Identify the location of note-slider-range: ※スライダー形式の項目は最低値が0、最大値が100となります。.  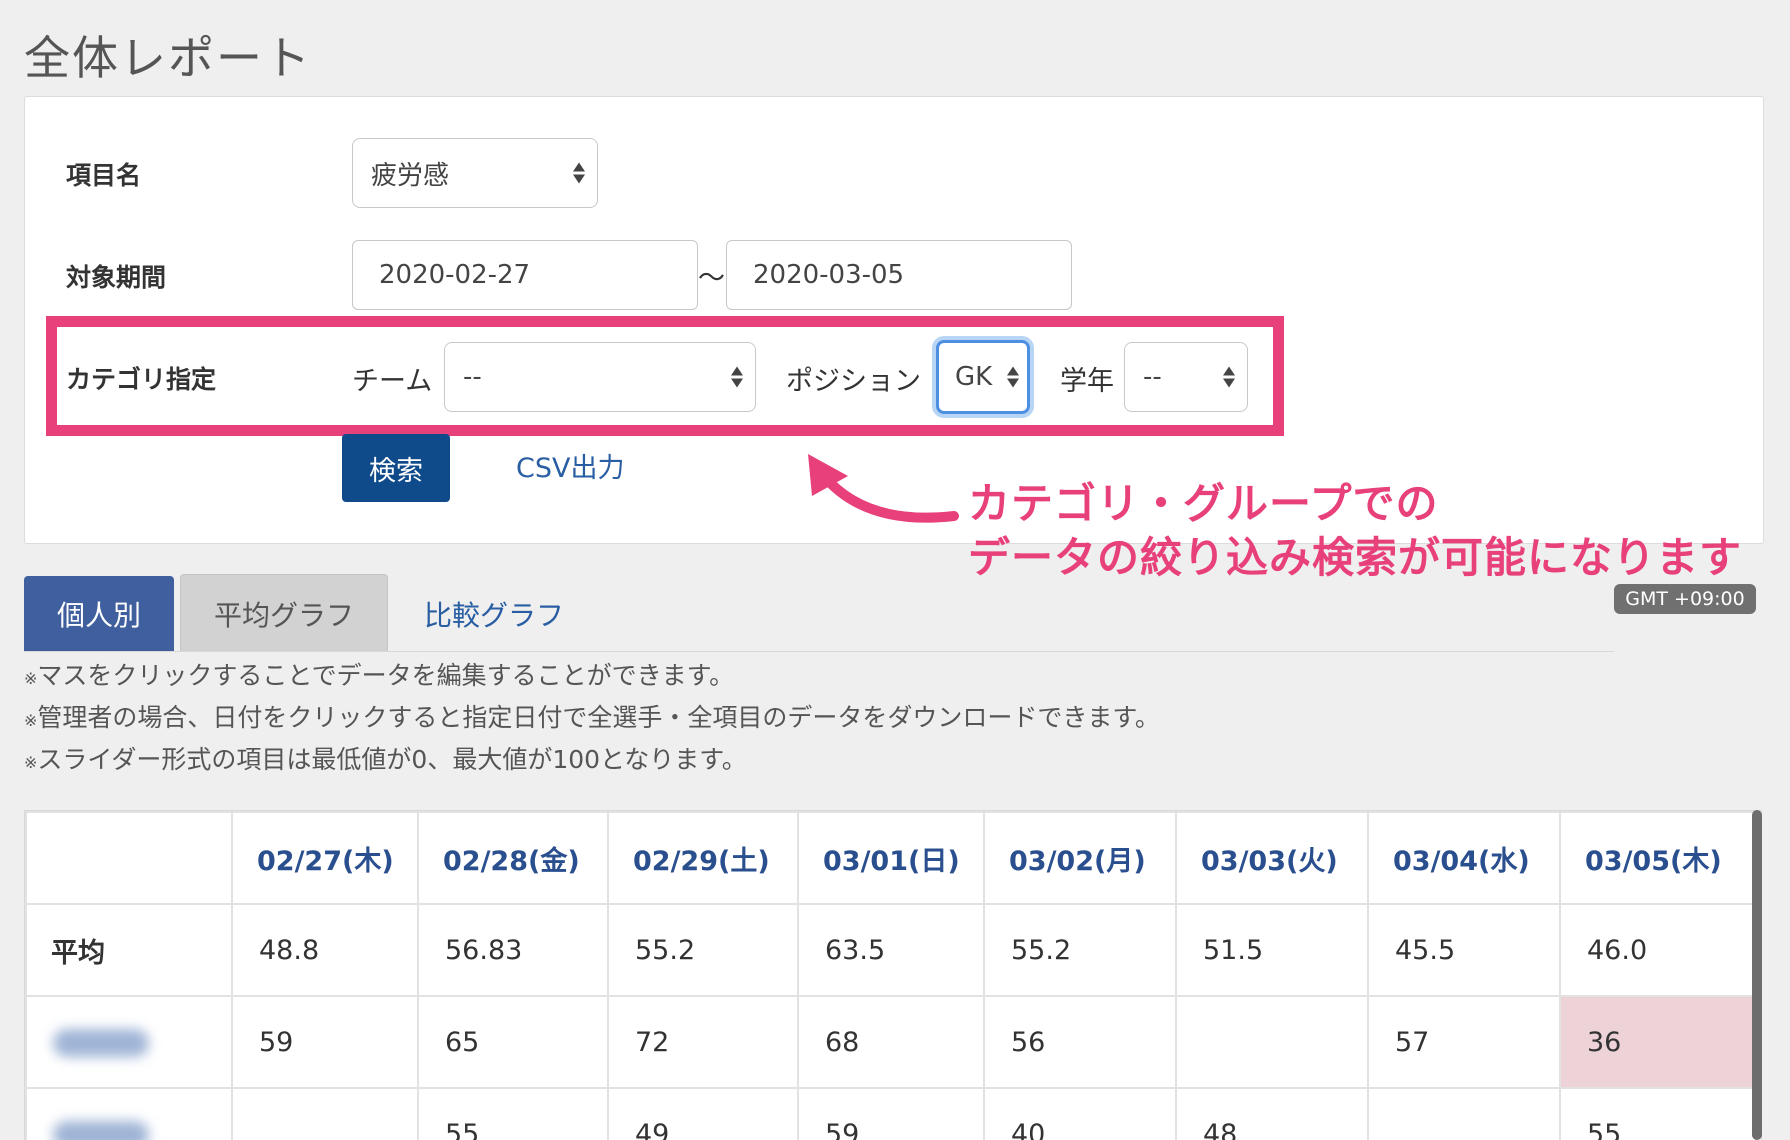
(385, 758).